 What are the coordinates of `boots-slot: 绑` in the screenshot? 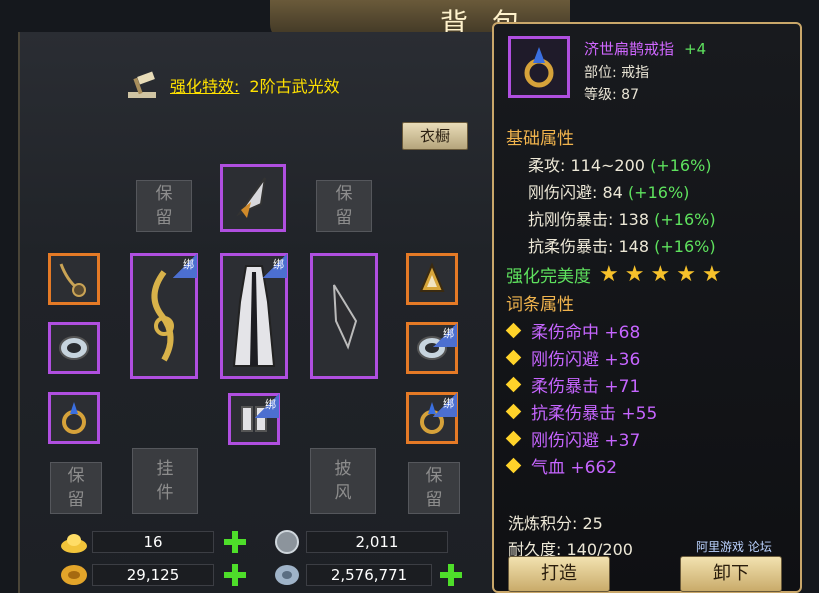 It's located at (254, 419).